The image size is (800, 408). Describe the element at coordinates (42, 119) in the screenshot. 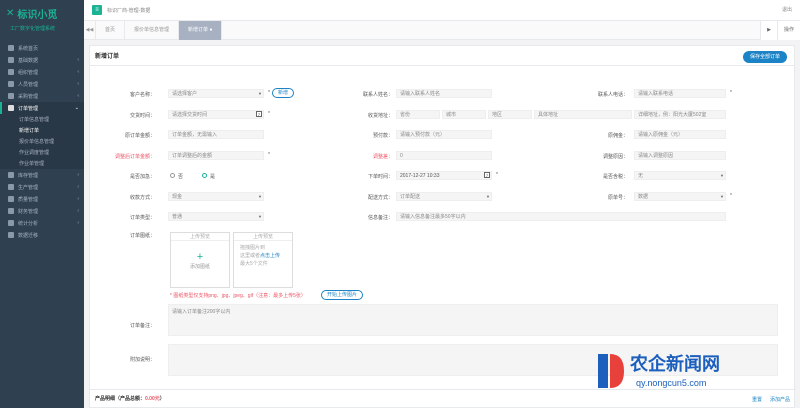

I see `subitem-order-info: 订单信息管理` at that location.